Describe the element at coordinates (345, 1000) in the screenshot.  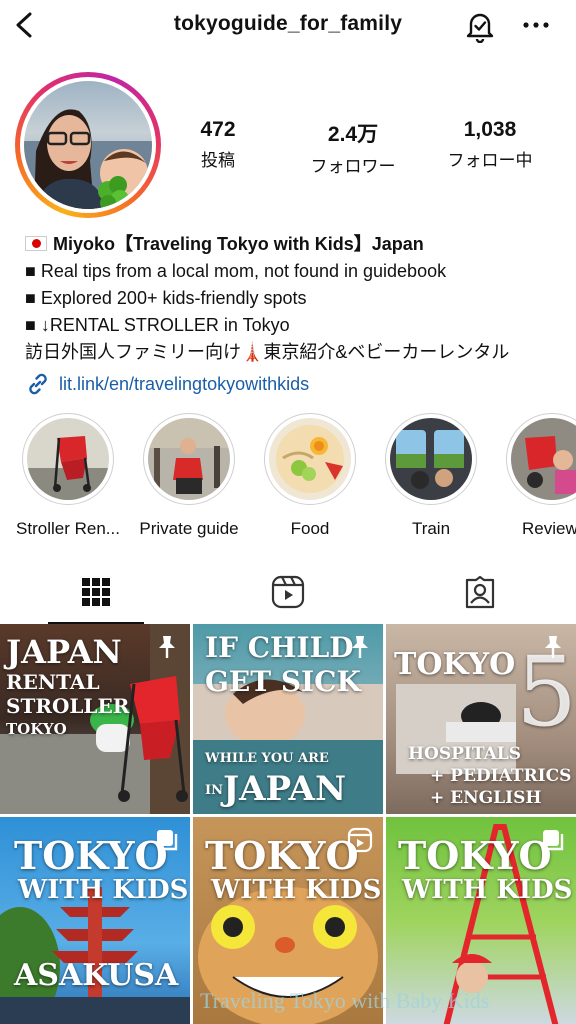
I see `watermark-text: Traveling Tokyo with Baby Kids` at that location.